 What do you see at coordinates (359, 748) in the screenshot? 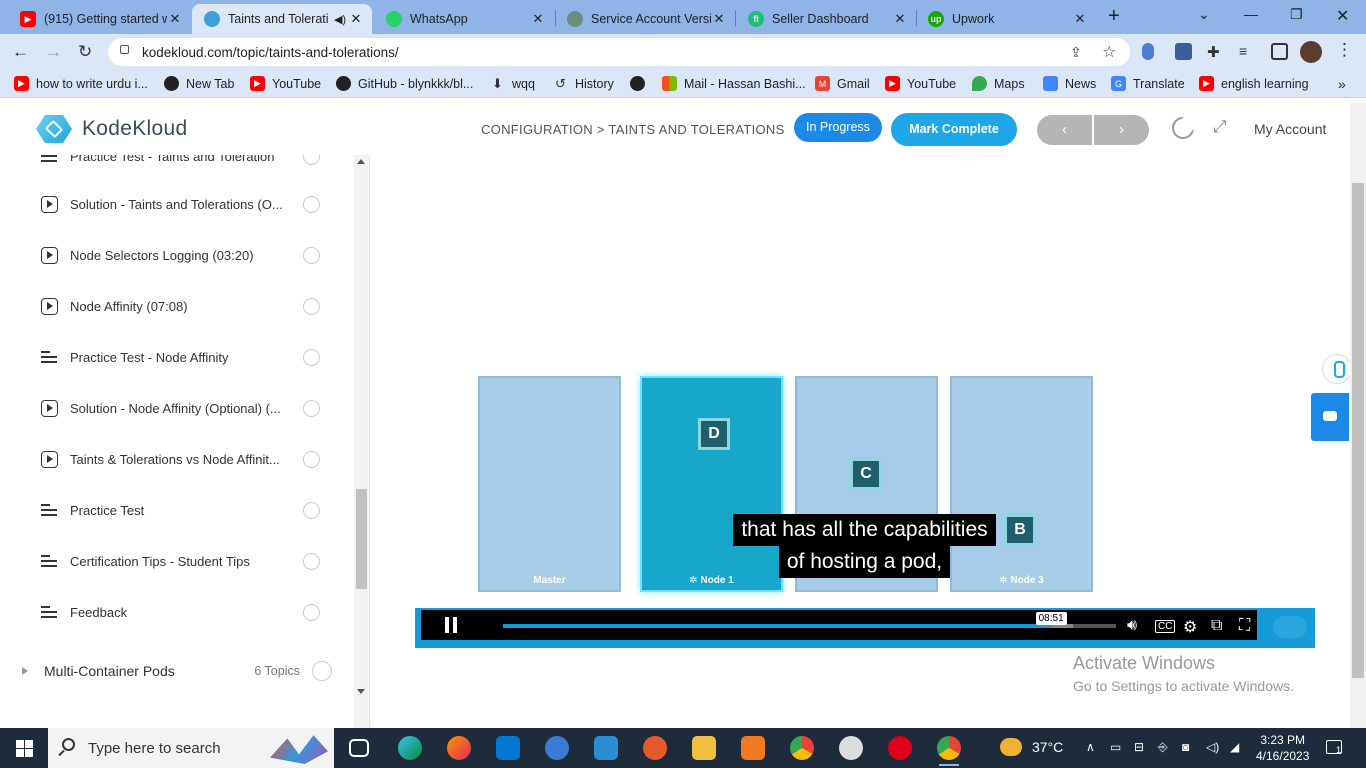
I see `task-view-icon` at bounding box center [359, 748].